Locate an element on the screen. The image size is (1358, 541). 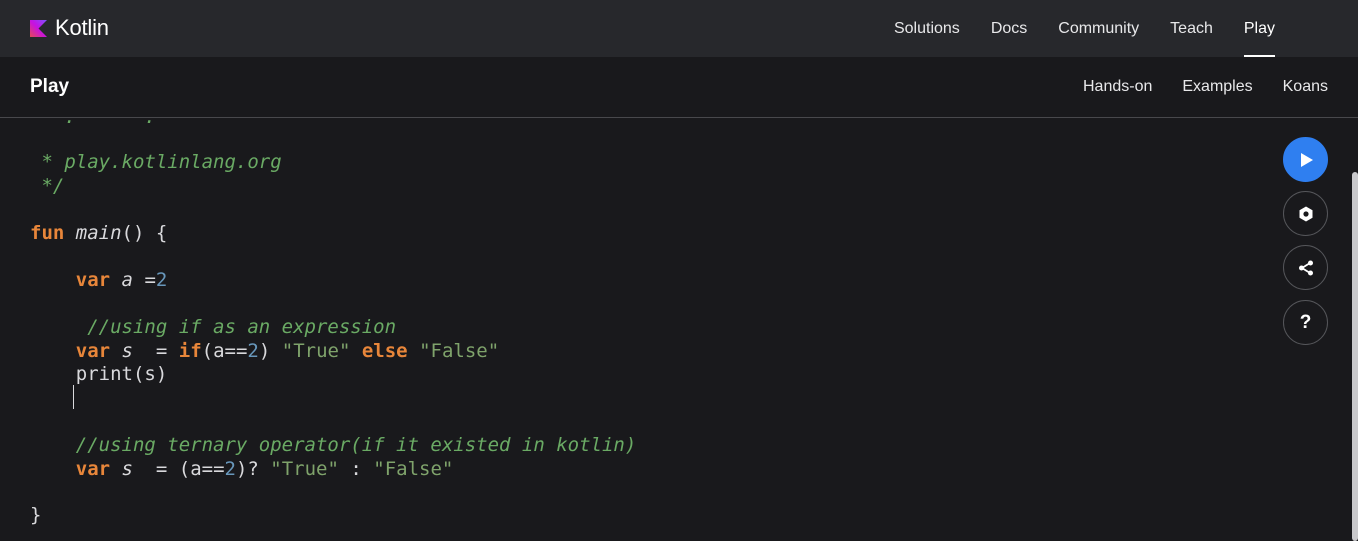
code-punct: = (a== is located at coordinates (179, 469).